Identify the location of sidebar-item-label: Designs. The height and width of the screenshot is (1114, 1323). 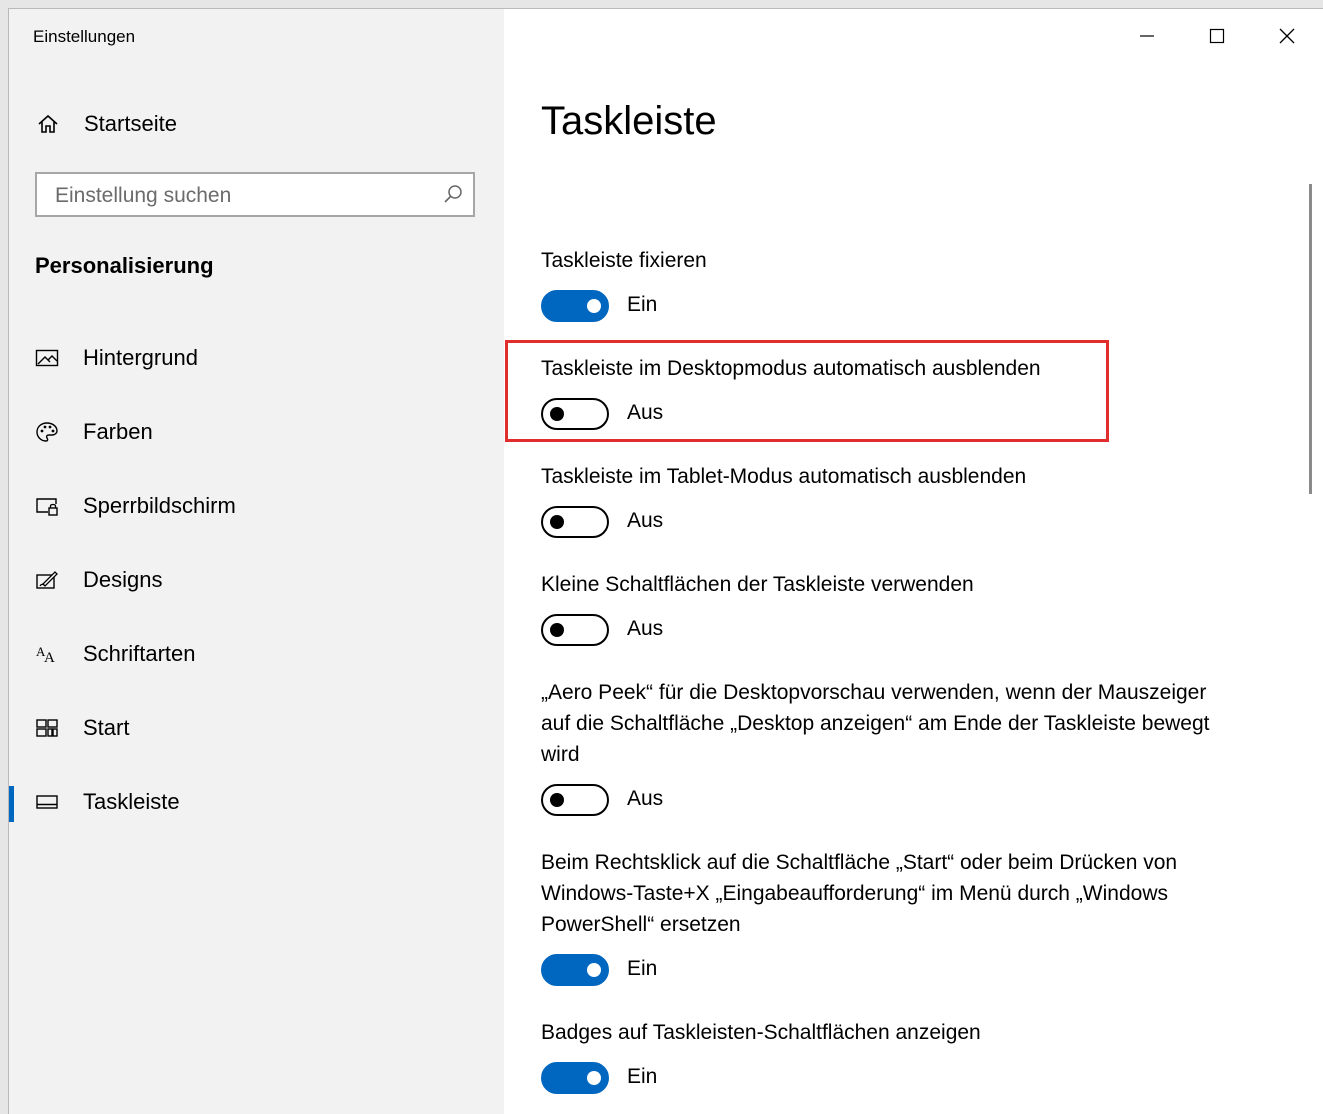
(123, 579).